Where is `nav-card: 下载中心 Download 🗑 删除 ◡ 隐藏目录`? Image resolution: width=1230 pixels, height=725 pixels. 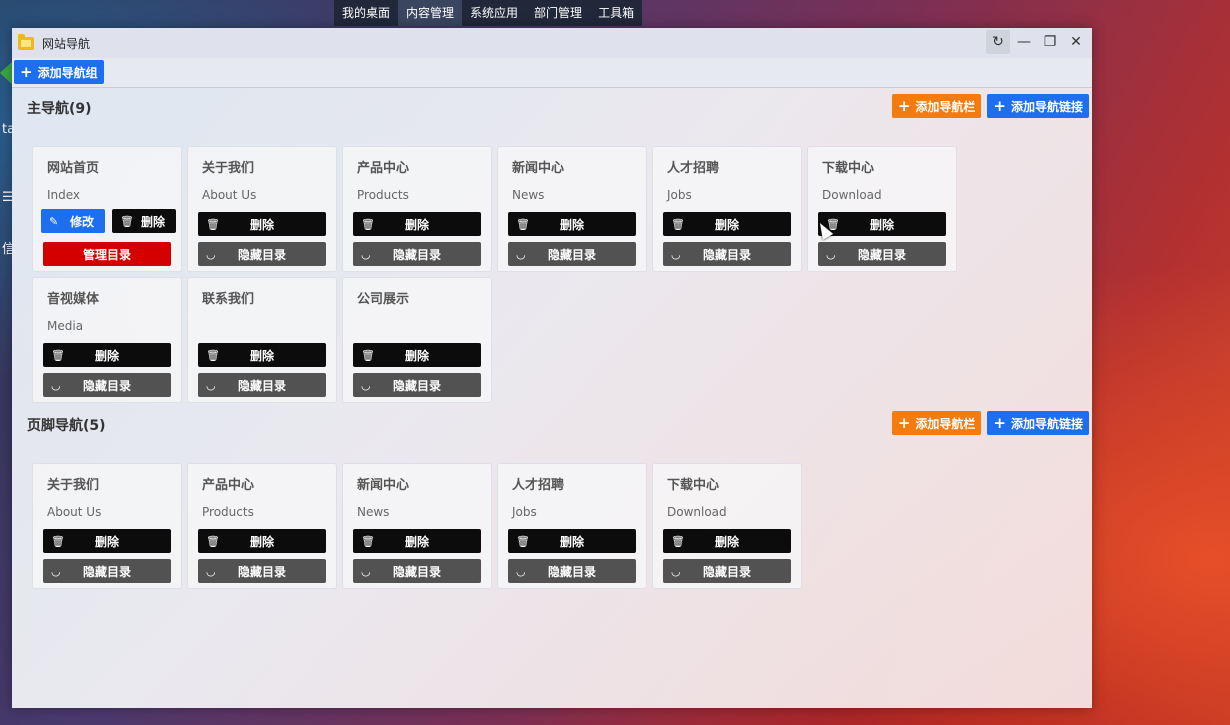
nav-card: 下载中心 Download 🗑 删除 ◡ 隐藏目录 is located at coordinates (727, 526).